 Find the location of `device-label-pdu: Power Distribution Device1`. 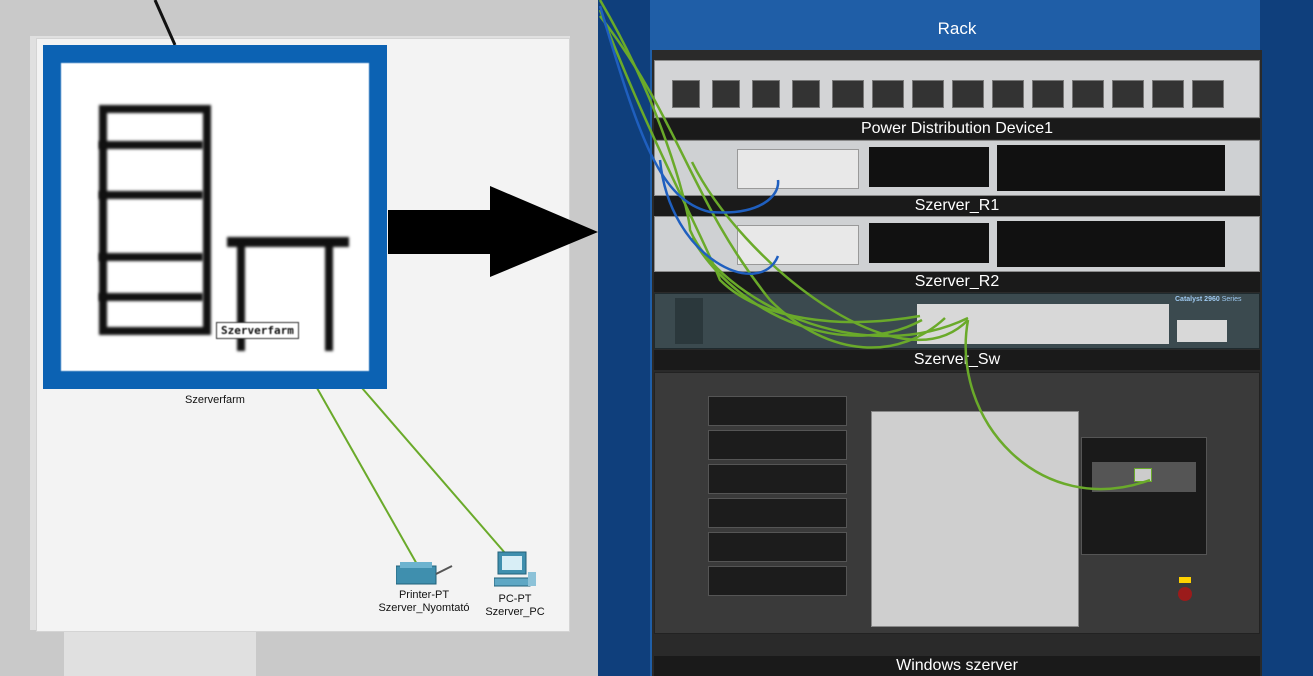

device-label-pdu: Power Distribution Device1 is located at coordinates (957, 129).